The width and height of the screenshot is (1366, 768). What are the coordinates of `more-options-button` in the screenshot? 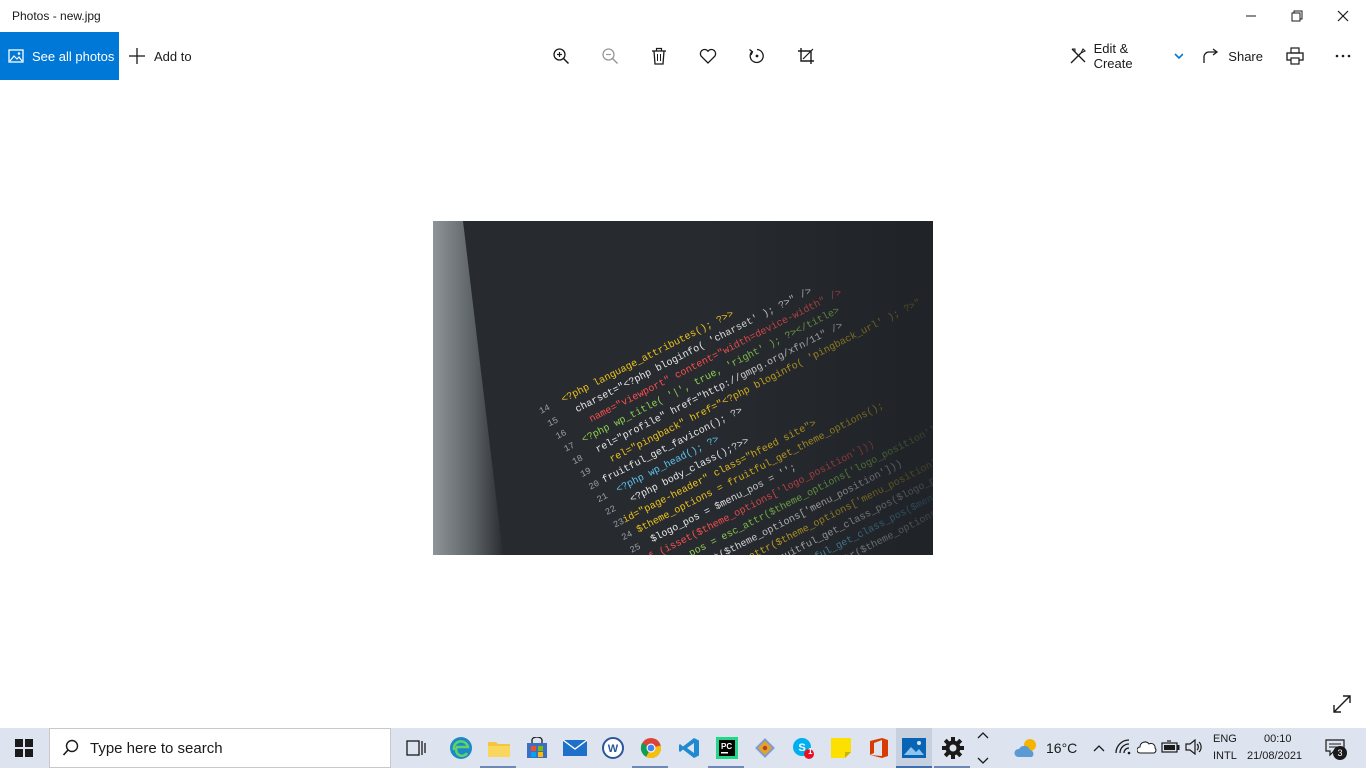 It's located at (1343, 56).